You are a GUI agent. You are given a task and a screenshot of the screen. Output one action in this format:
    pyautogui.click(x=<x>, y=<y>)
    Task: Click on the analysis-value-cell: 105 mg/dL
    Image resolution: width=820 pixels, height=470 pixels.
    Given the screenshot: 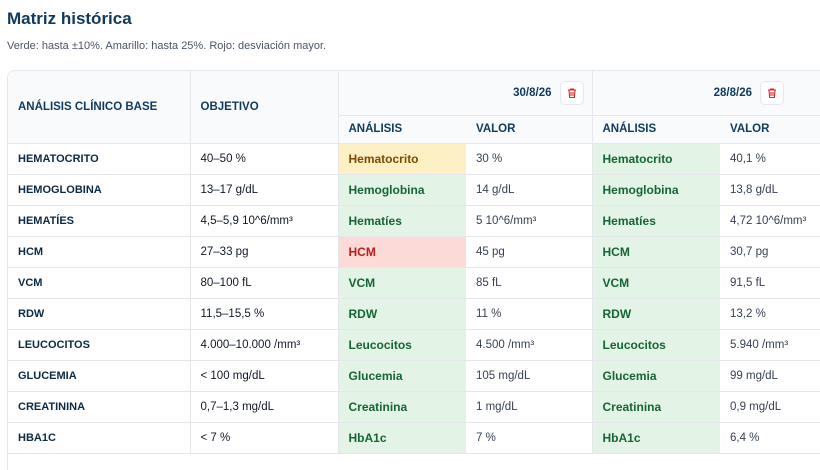 What is the action you would take?
    pyautogui.click(x=529, y=376)
    